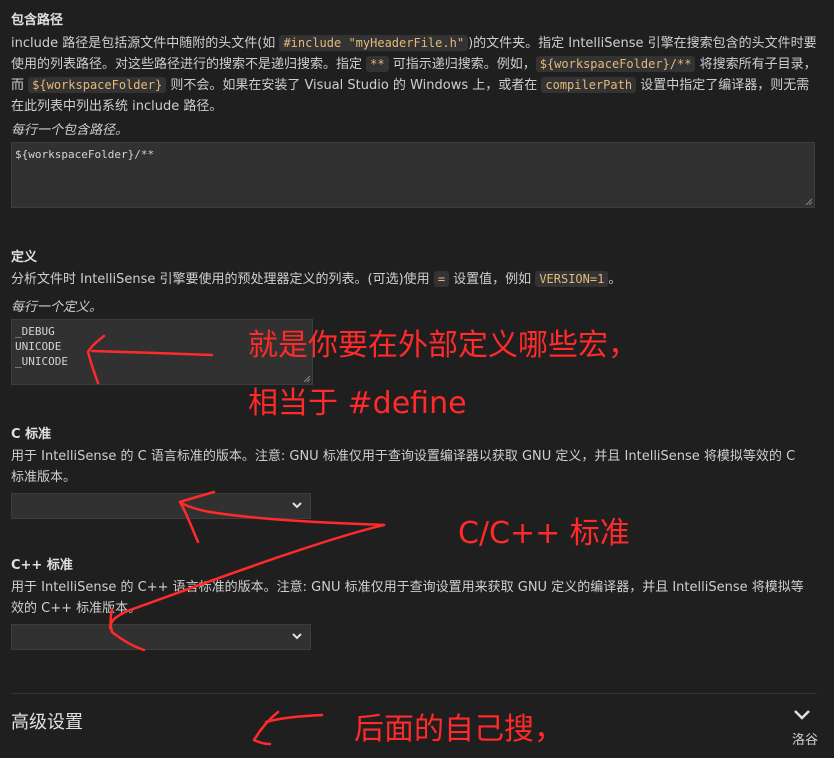  Describe the element at coordinates (354, 85) in the screenshot. I see `desc-text: 则不会。如果在安装了 Visual Studio 的 Windows 上，或者在` at that location.